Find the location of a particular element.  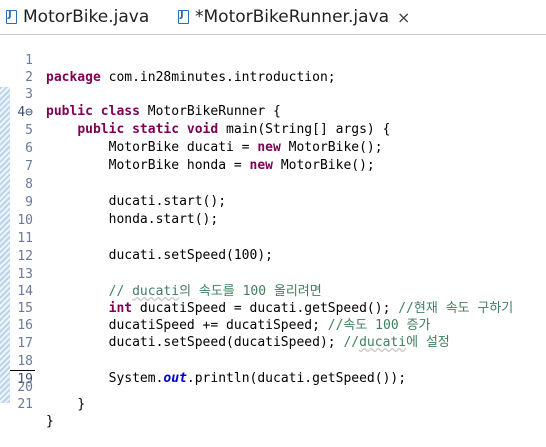

code-line: 8 ducati.start(); is located at coordinates (273, 184).